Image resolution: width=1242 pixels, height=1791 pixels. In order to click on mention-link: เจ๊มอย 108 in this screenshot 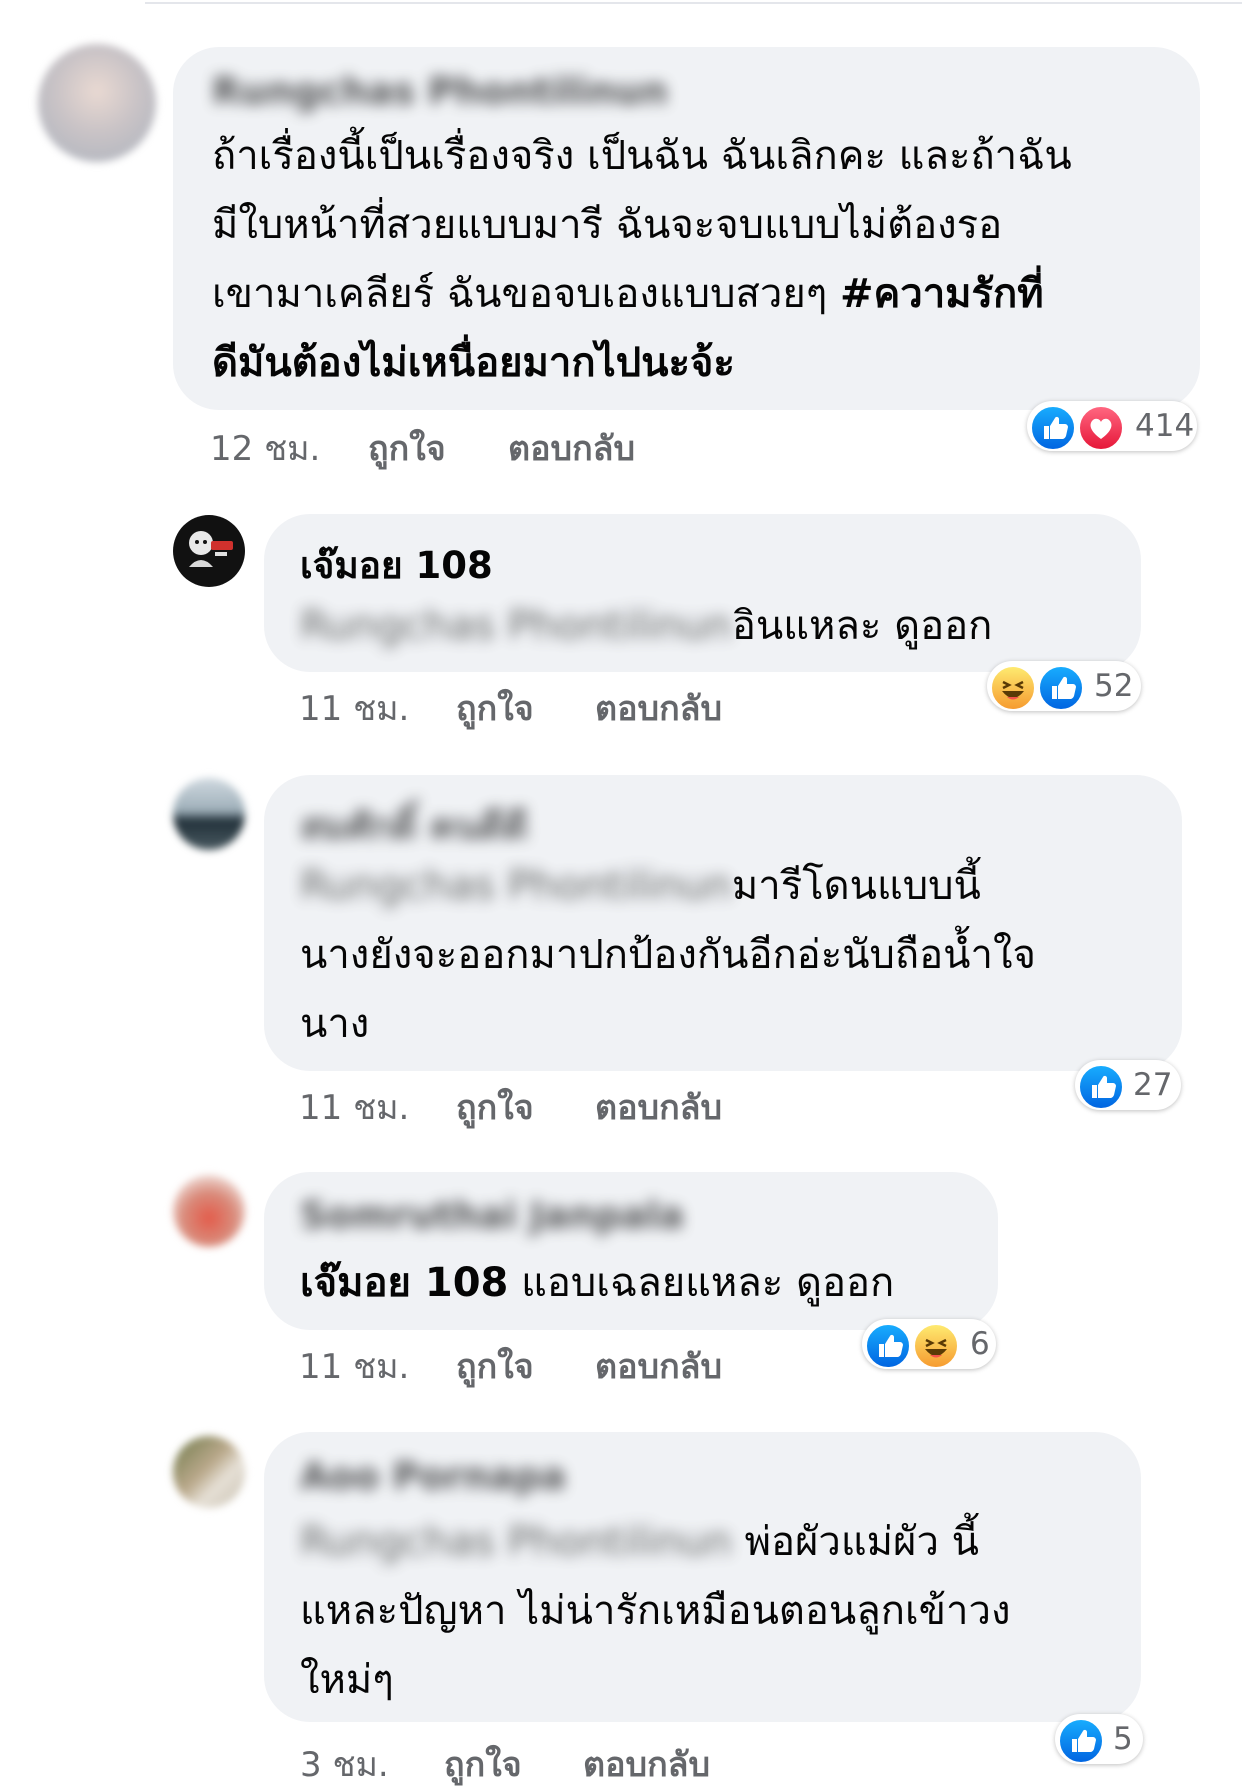, I will do `click(404, 1283)`.